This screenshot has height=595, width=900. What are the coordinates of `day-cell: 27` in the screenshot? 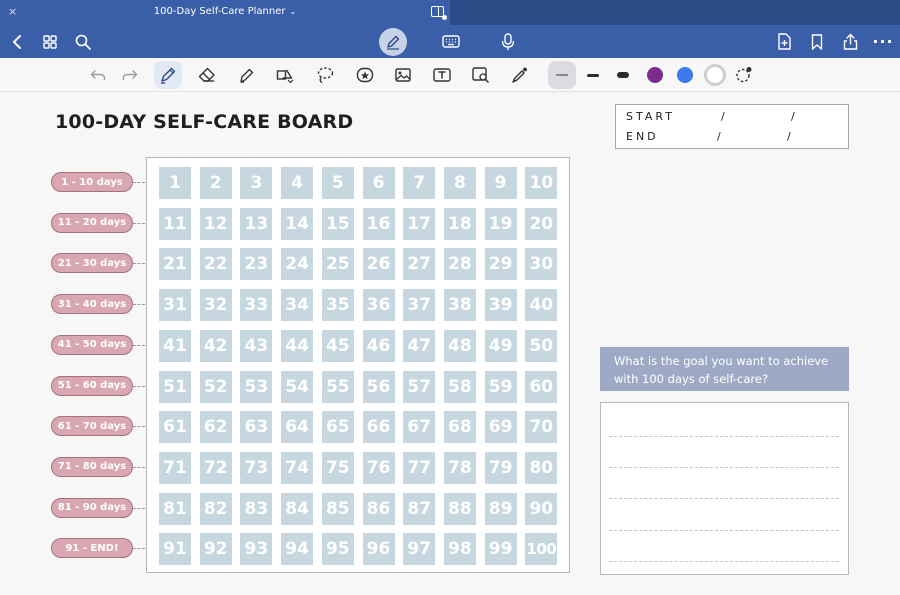 It's located at (419, 264).